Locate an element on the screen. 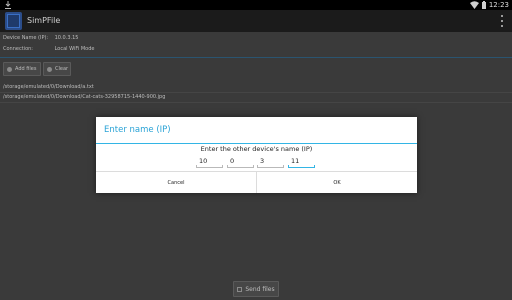 This screenshot has width=512, height=300. clear-button: Clear is located at coordinates (57, 69).